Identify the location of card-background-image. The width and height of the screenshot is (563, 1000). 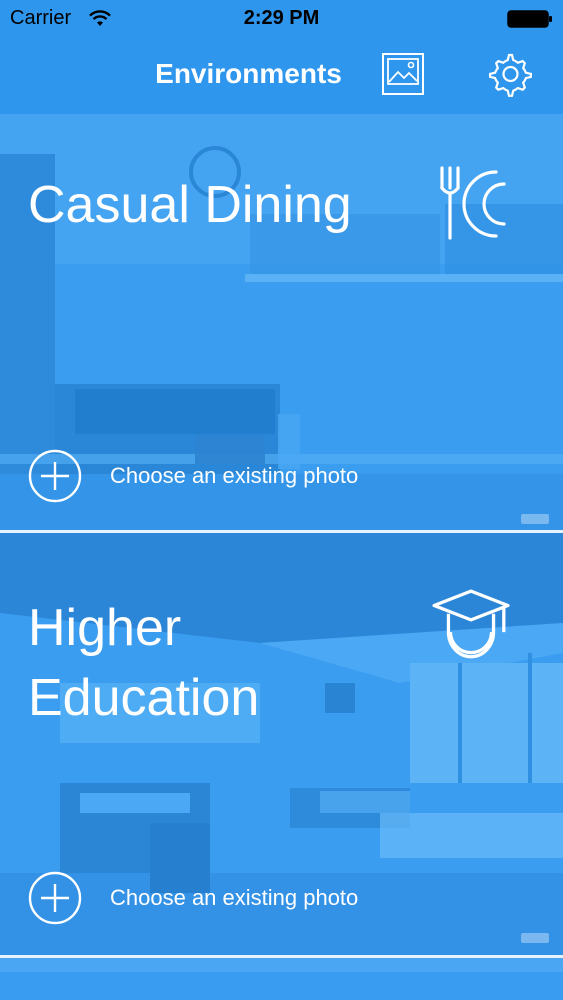
(281, 979).